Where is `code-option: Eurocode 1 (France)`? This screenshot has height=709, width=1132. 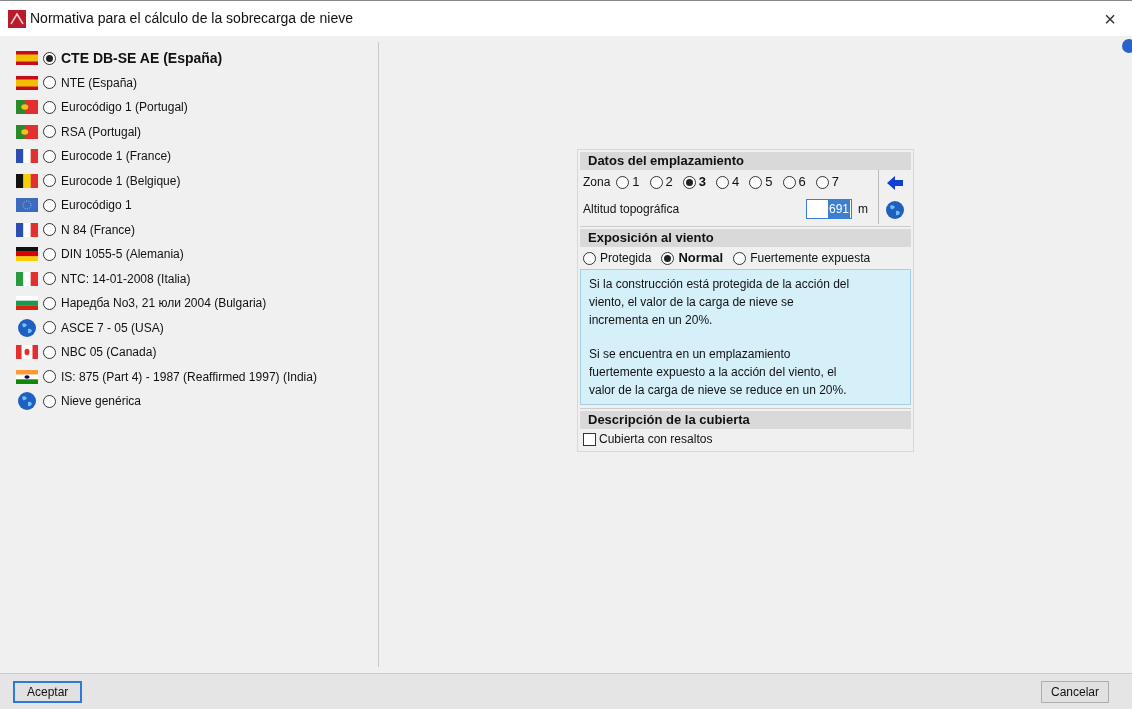
code-option: Eurocode 1 (France) is located at coordinates (197, 156).